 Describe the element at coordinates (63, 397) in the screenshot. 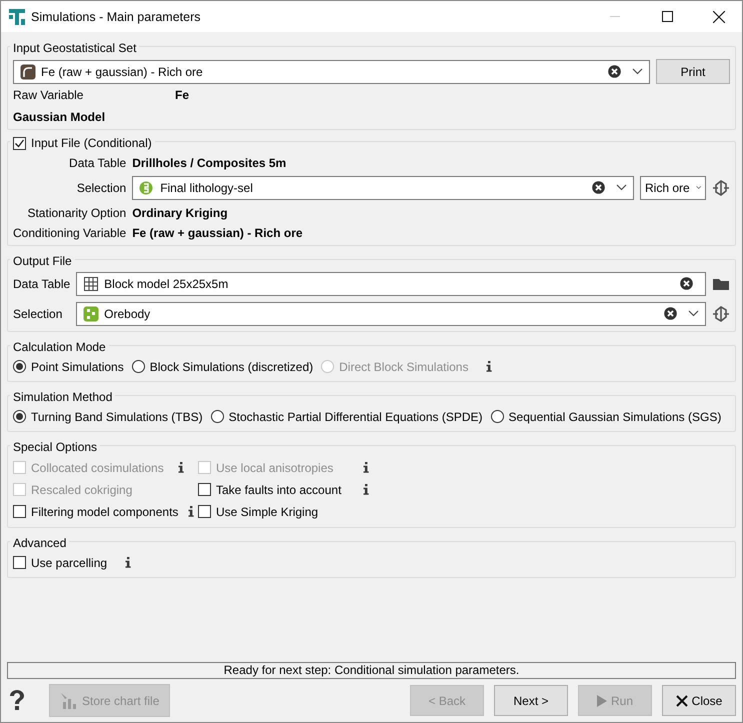

I see `group-title: Simulation Method` at that location.